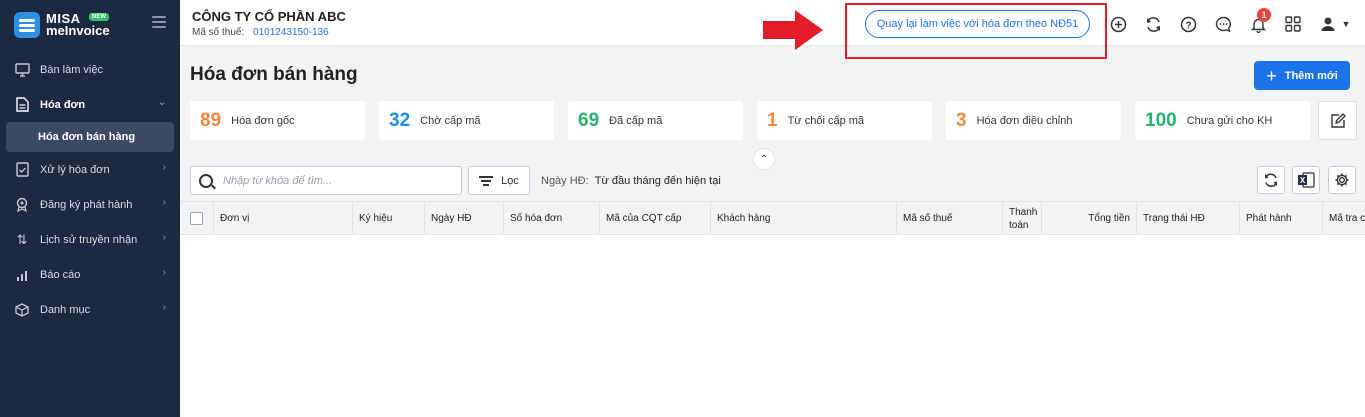 The width and height of the screenshot is (1365, 417). What do you see at coordinates (65, 309) in the screenshot?
I see `sidebar-item-label: Danh mục` at bounding box center [65, 309].